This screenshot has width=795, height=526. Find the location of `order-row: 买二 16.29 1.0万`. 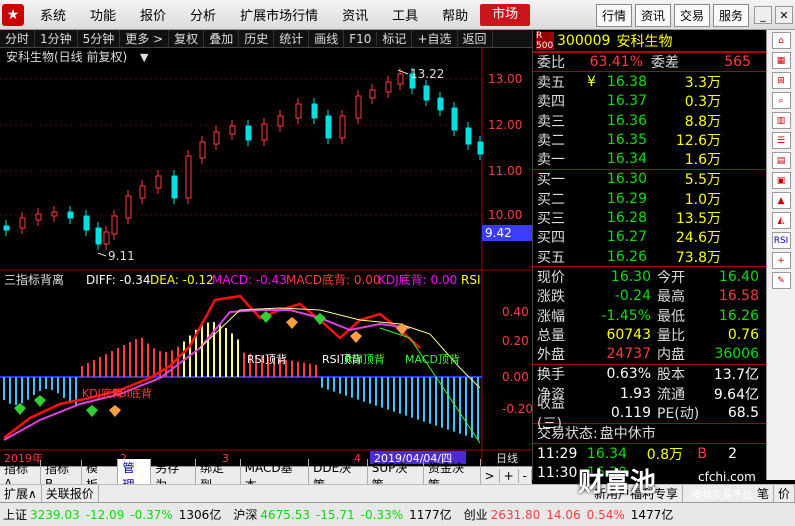

order-row: 买二 16.29 1.0万 is located at coordinates (649, 198).